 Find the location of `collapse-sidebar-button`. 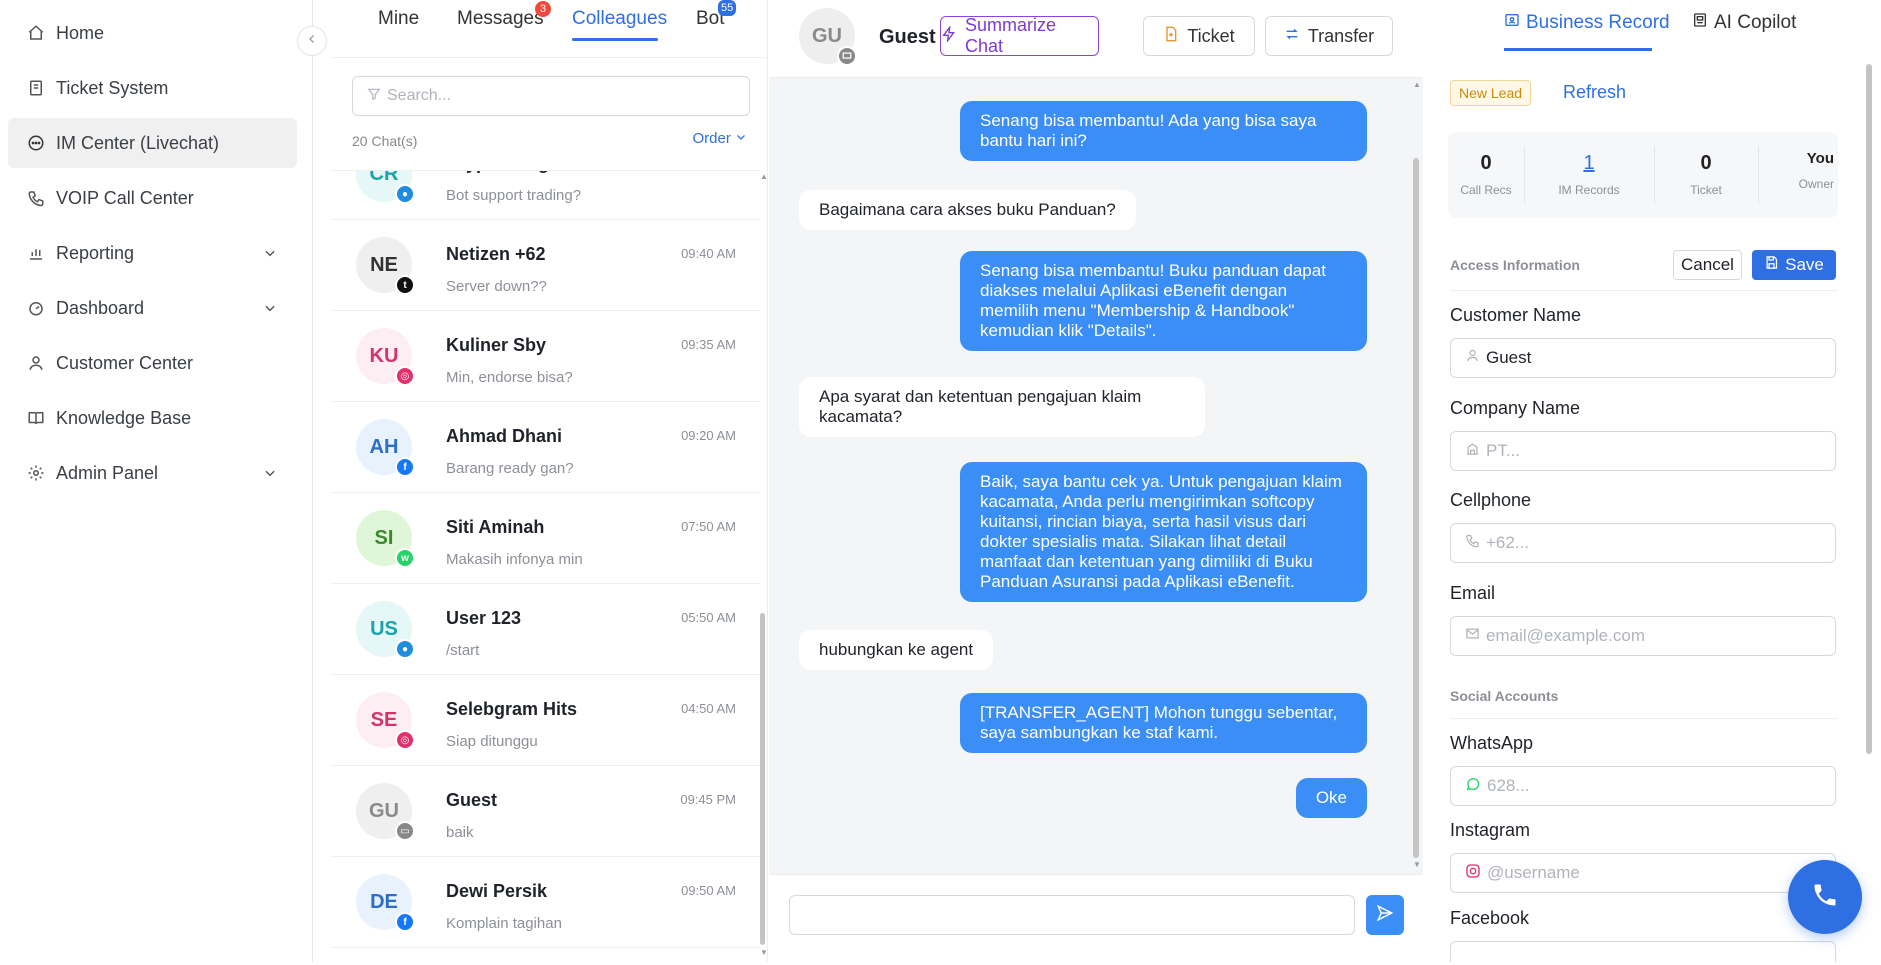

collapse-sidebar-button is located at coordinates (312, 41).